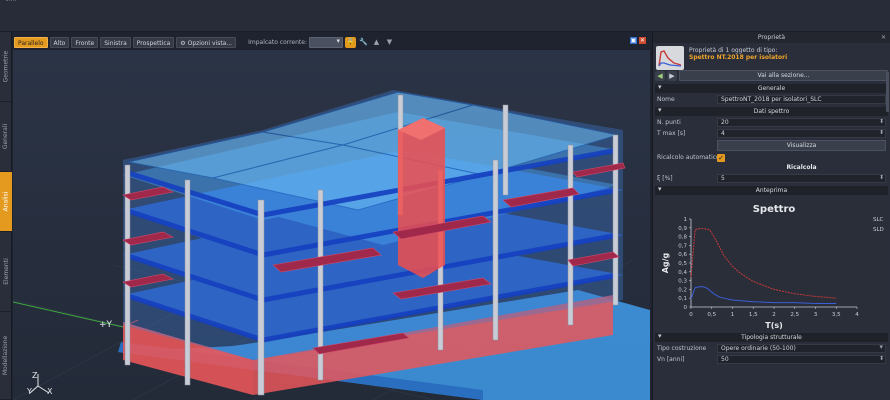 The height and width of the screenshot is (400, 890). Describe the element at coordinates (665, 178) in the screenshot. I see `xi-label: ξ [%]` at that location.